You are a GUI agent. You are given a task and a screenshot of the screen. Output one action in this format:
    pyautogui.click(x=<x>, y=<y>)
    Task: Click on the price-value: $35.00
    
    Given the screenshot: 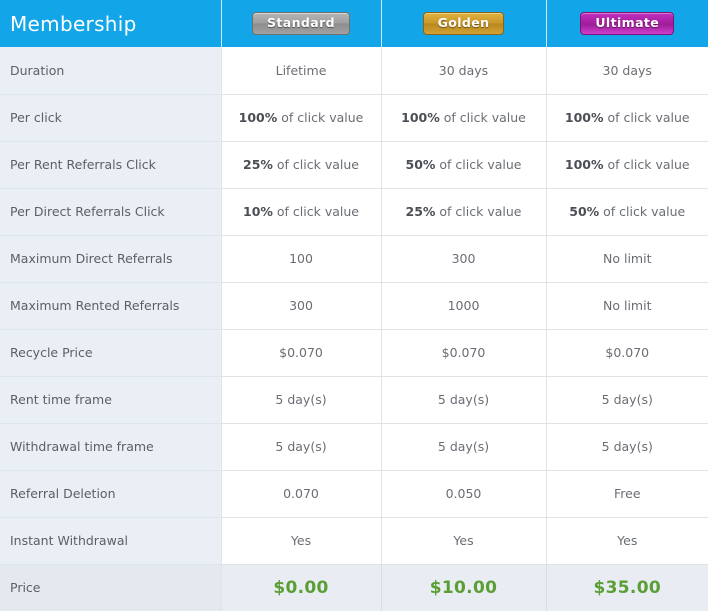 What is the action you would take?
    pyautogui.click(x=627, y=587)
    